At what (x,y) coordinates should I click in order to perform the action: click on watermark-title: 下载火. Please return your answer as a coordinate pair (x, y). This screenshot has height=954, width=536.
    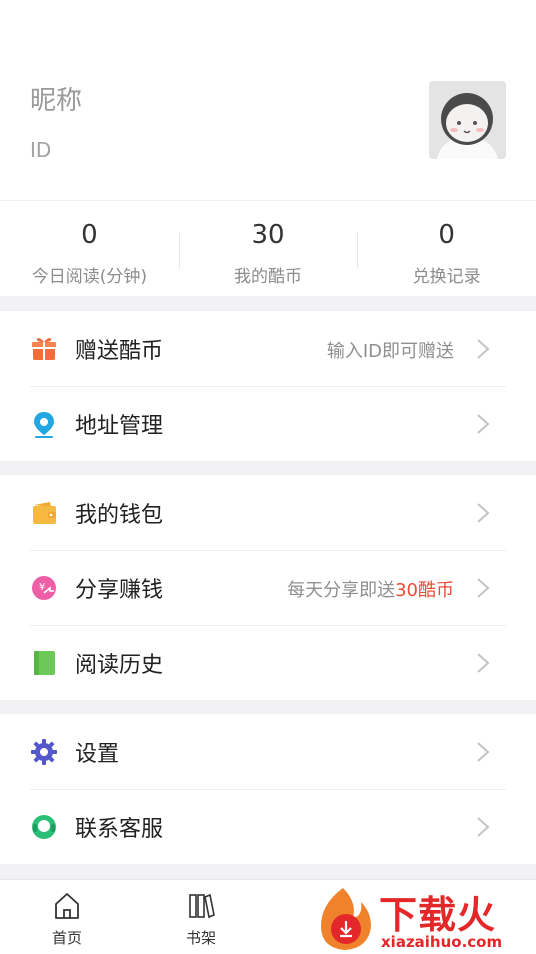
    Looking at the image, I should click on (438, 915).